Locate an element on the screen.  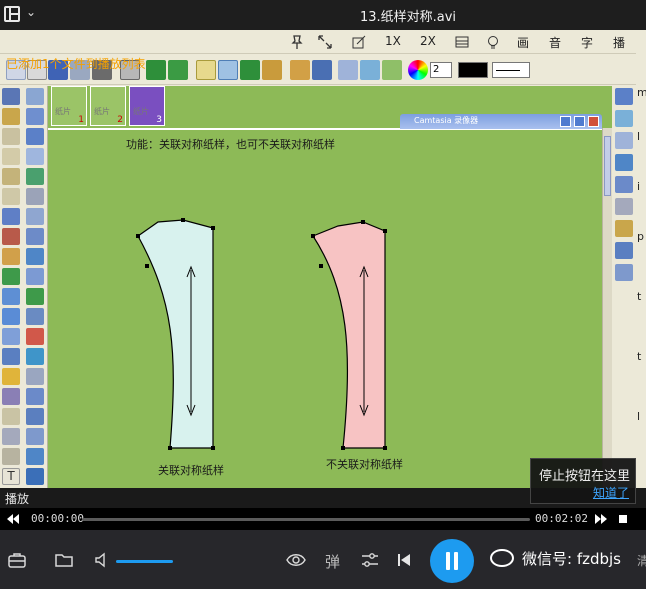
pencil-icon is located at coordinates (11, 116).